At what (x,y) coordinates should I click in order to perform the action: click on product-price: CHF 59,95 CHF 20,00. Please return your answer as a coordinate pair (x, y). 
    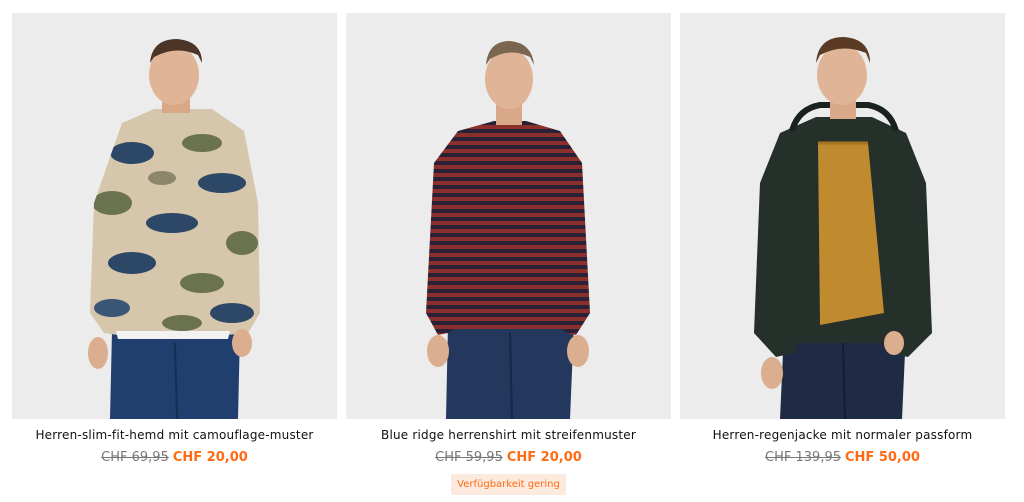
    Looking at the image, I should click on (508, 457).